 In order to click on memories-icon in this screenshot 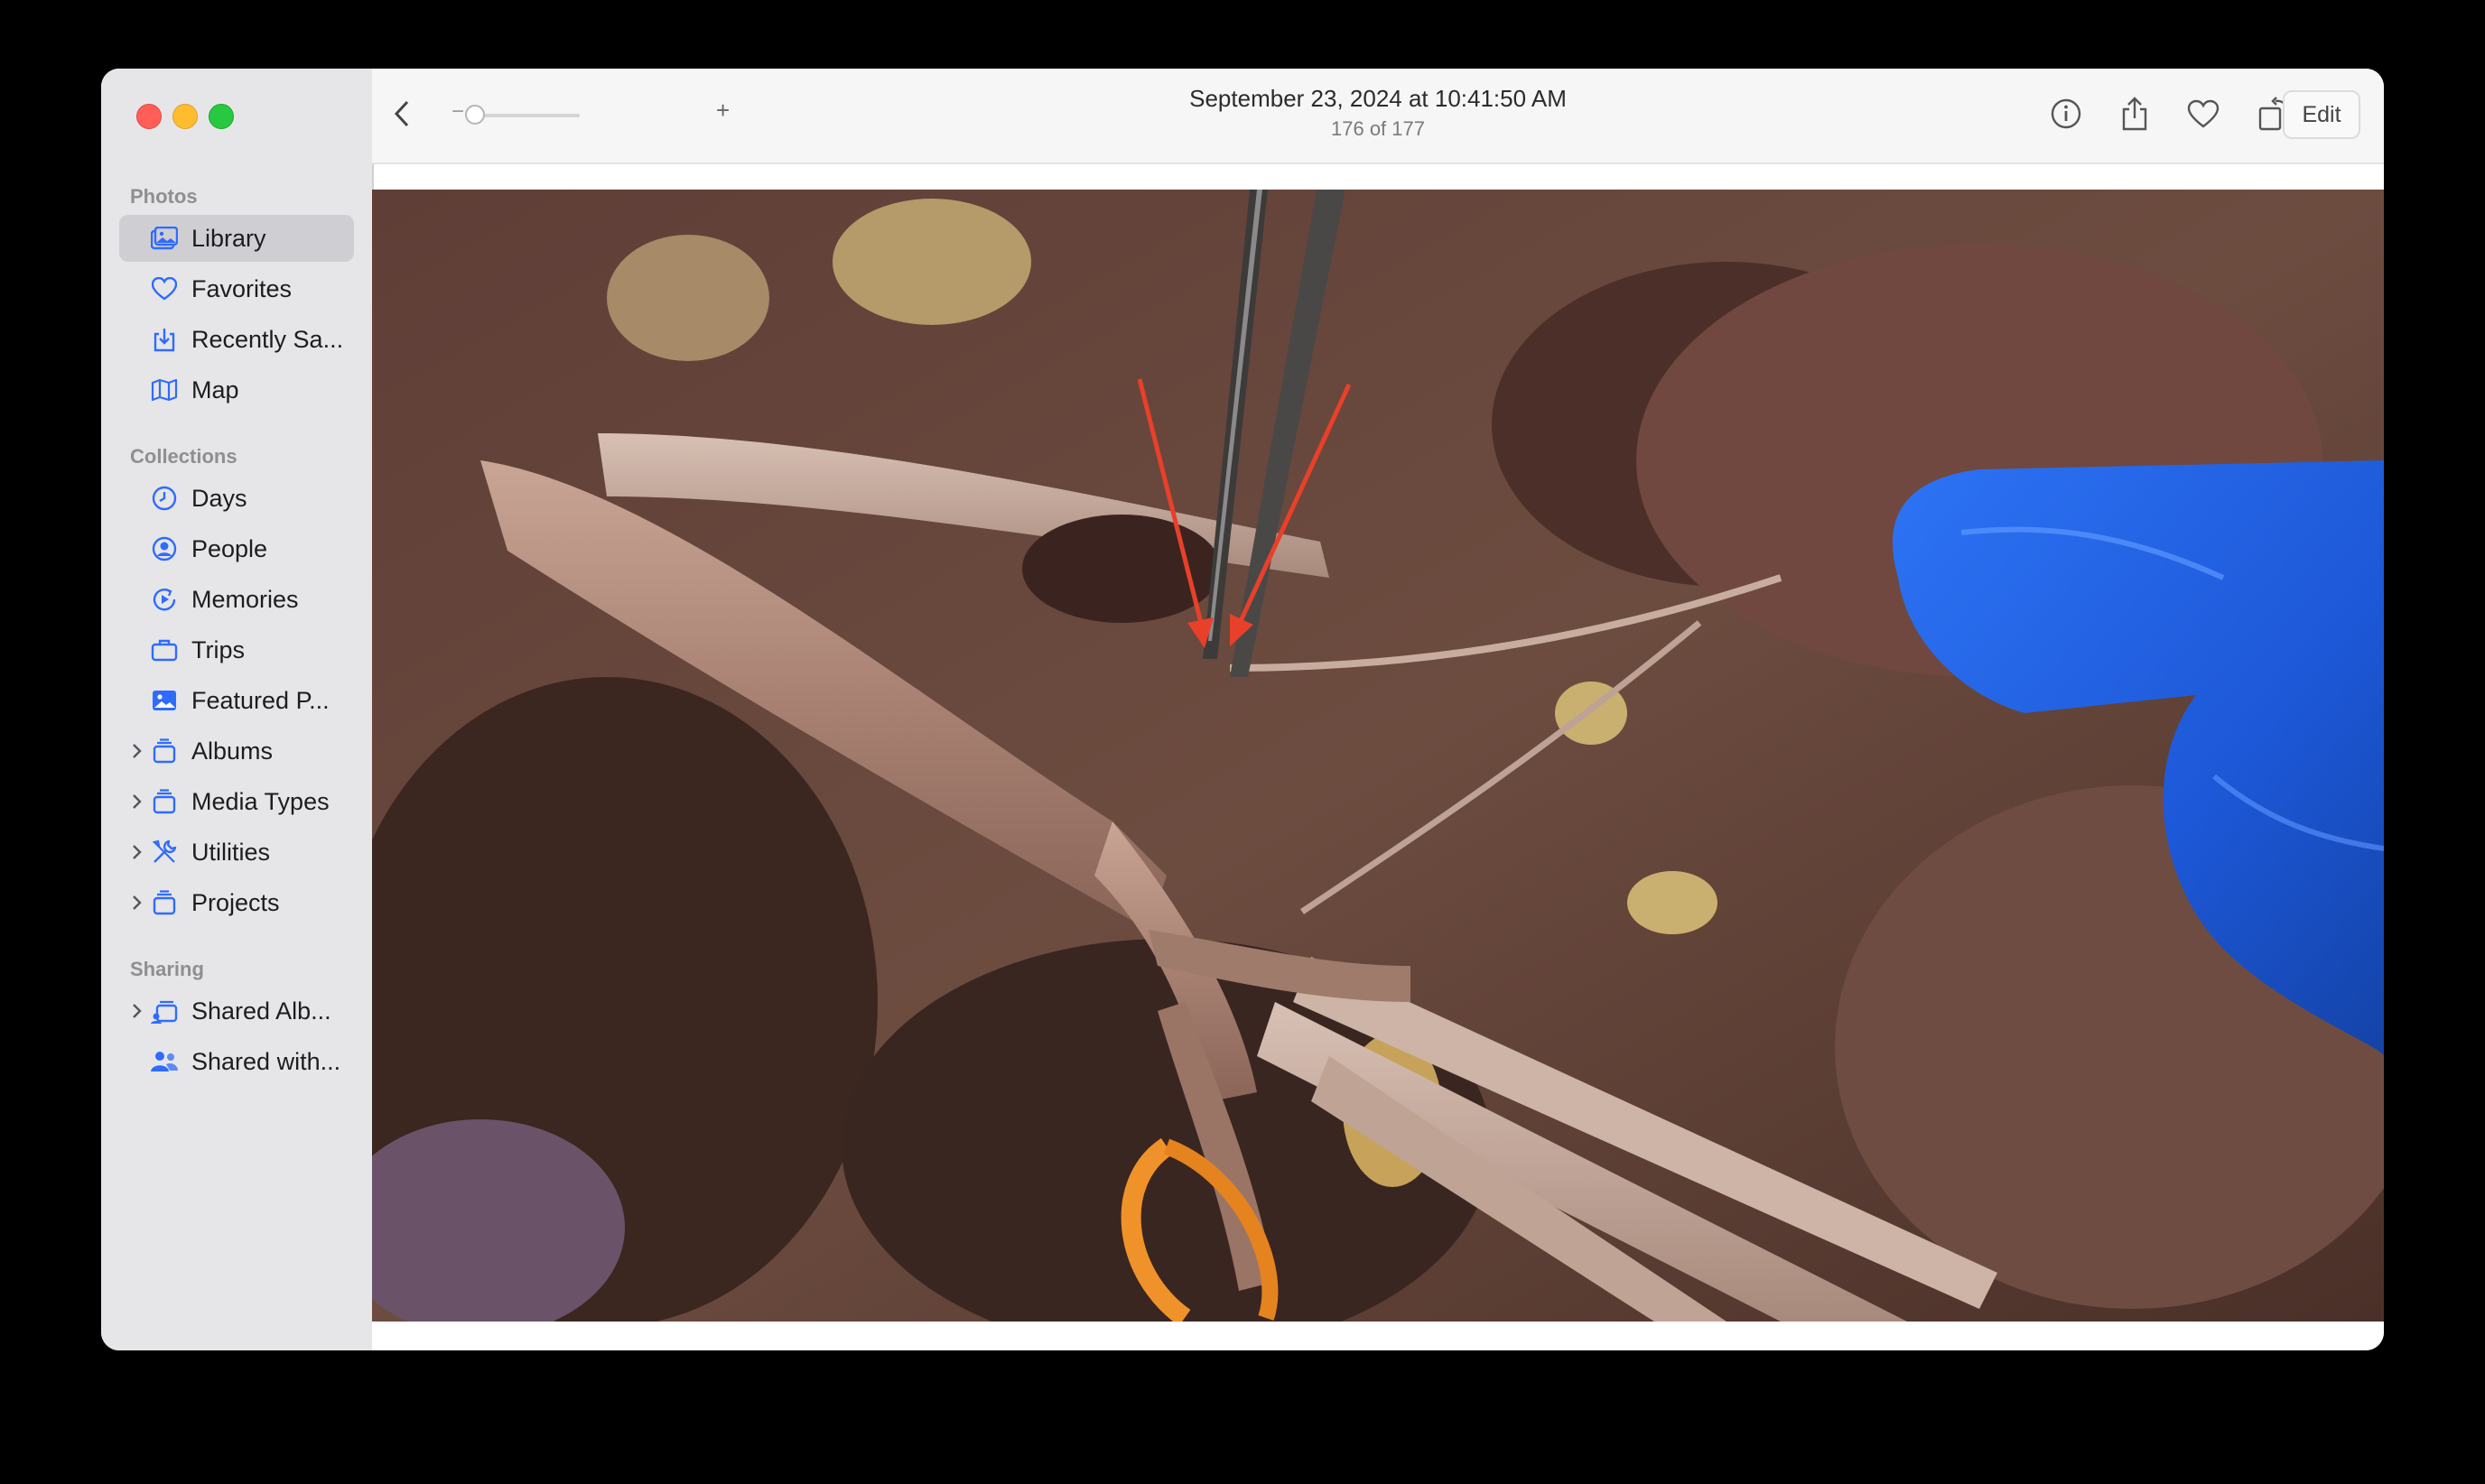, I will do `click(164, 600)`.